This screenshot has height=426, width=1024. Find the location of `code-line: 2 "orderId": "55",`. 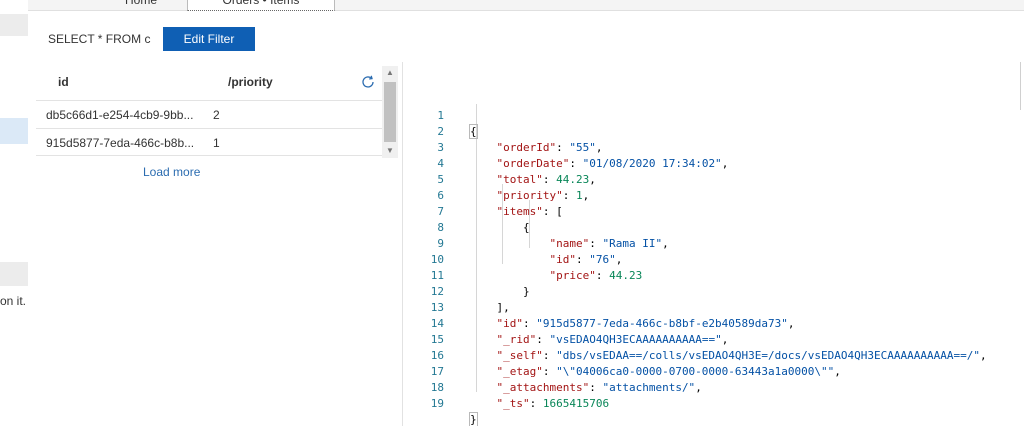

code-line: 2 "orderId": "55", is located at coordinates (714, 131).